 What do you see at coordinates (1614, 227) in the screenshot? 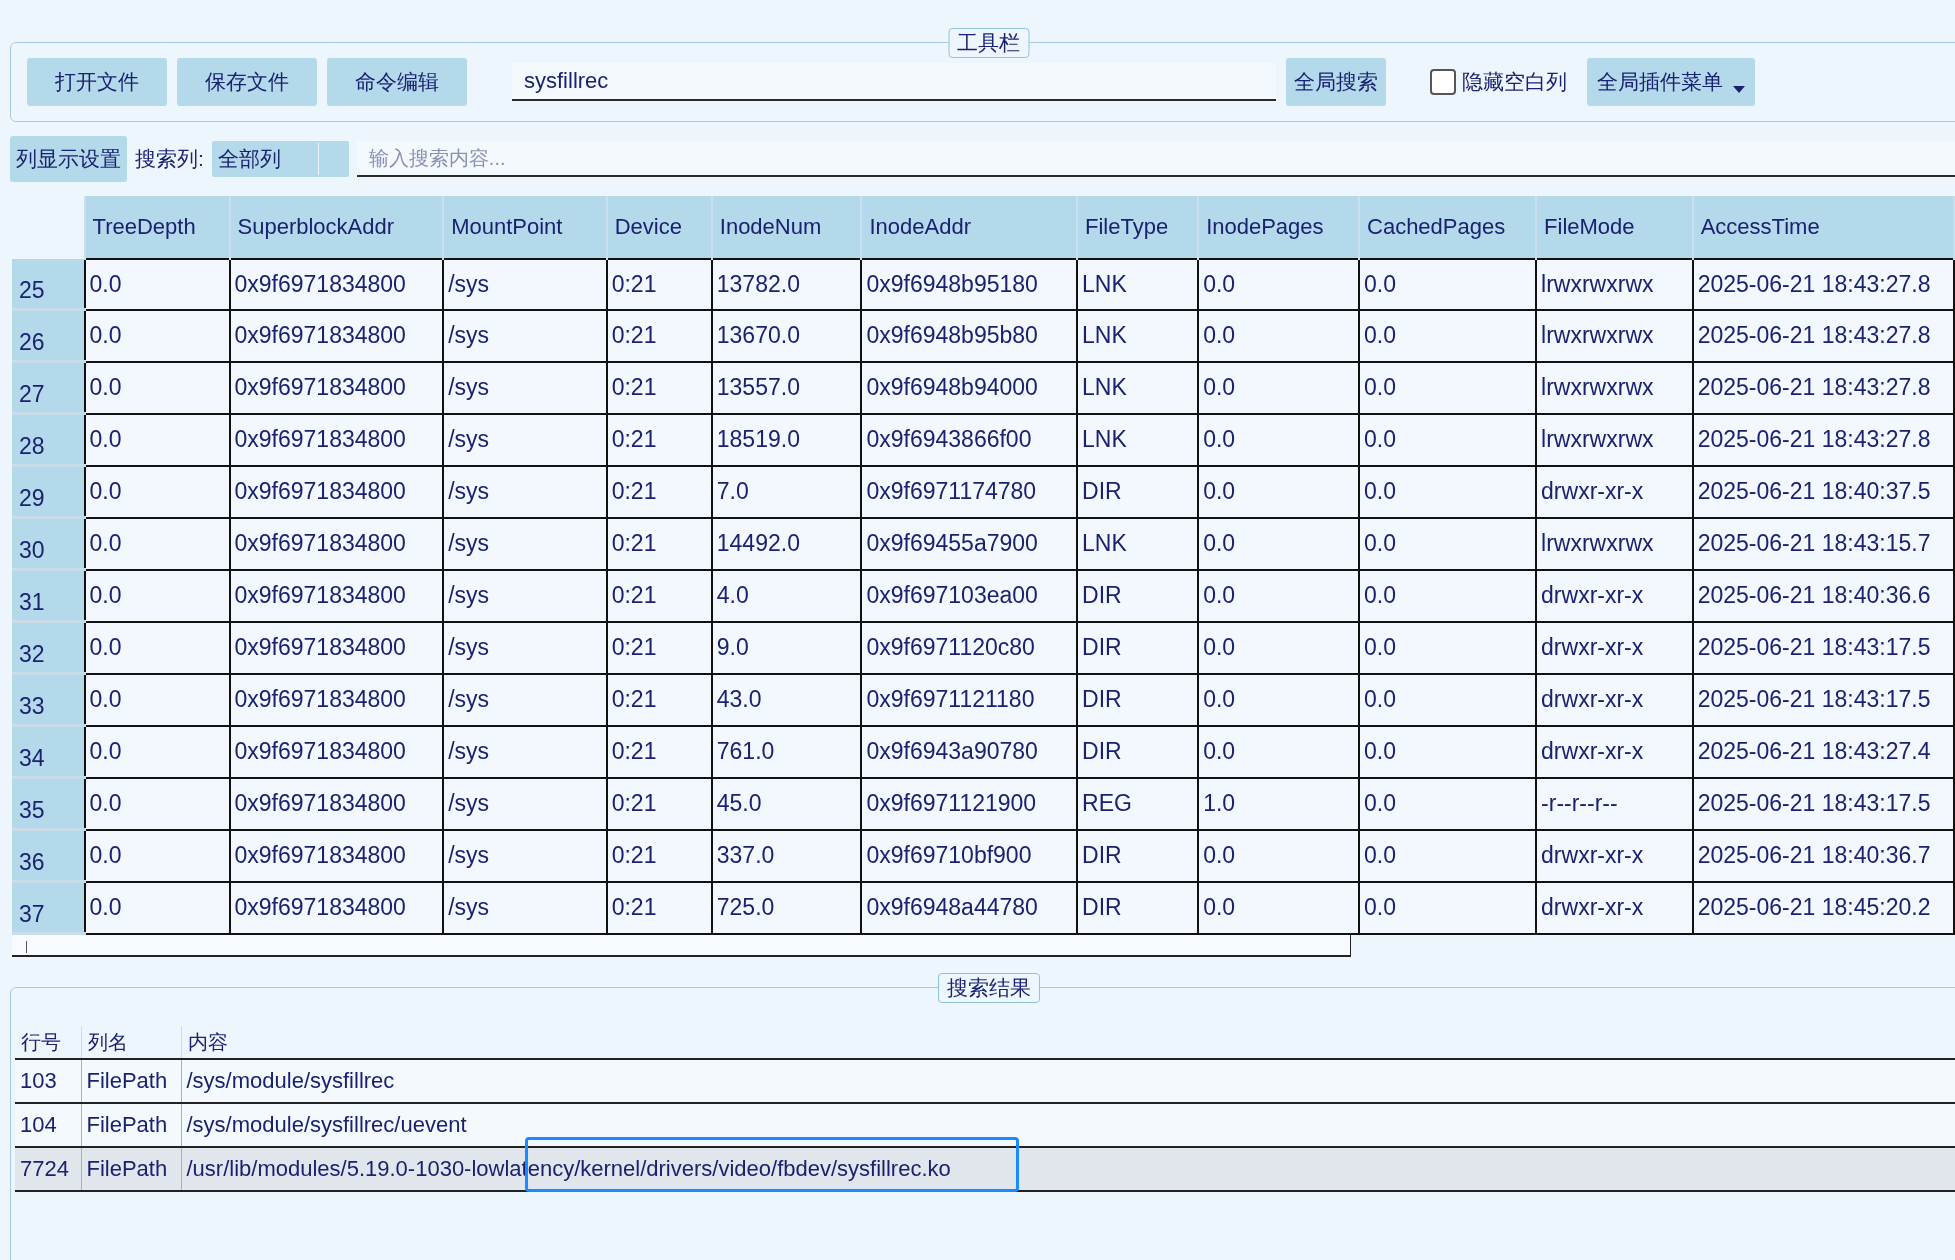
I see `column-header: FileMode` at bounding box center [1614, 227].